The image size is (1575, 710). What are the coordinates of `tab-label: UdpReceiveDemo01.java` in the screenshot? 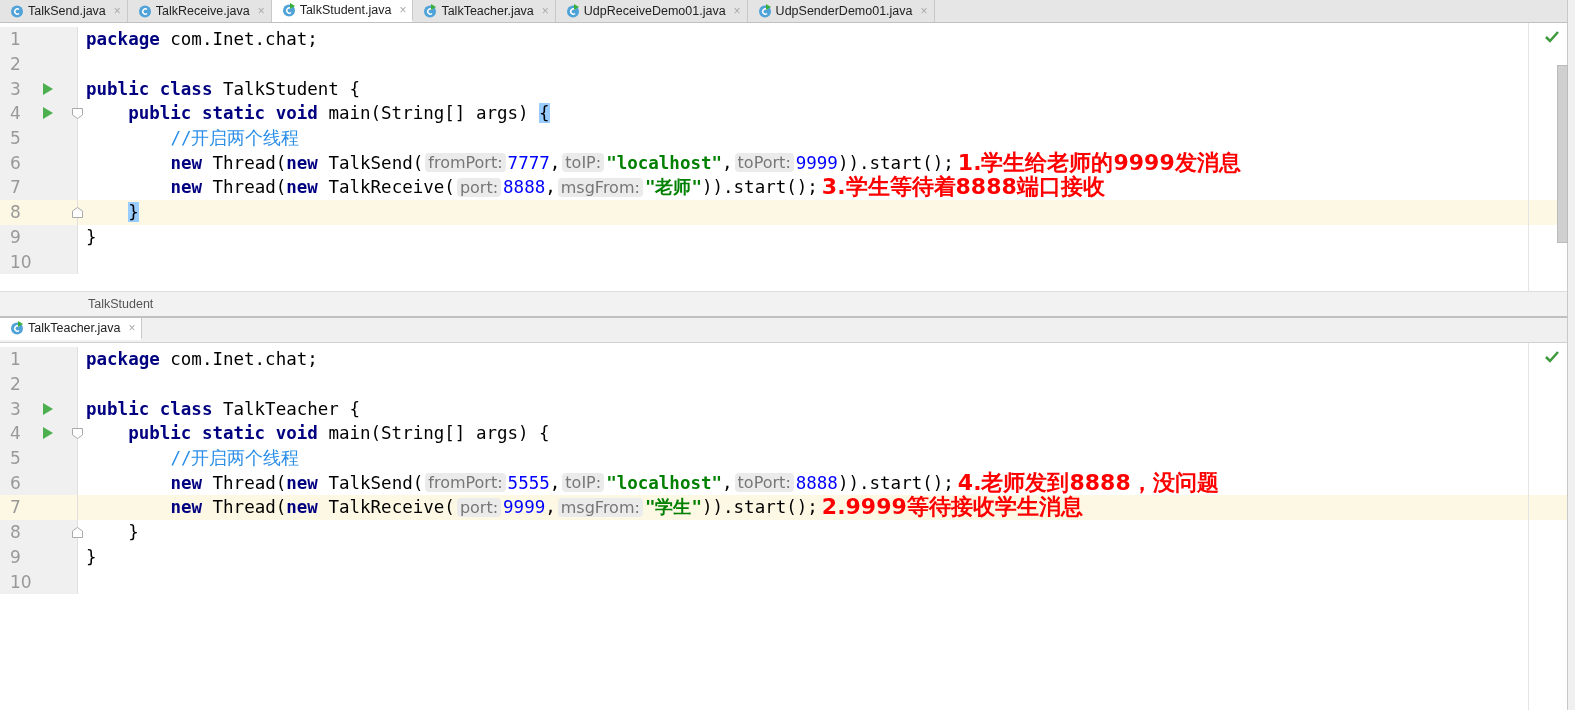 It's located at (654, 11).